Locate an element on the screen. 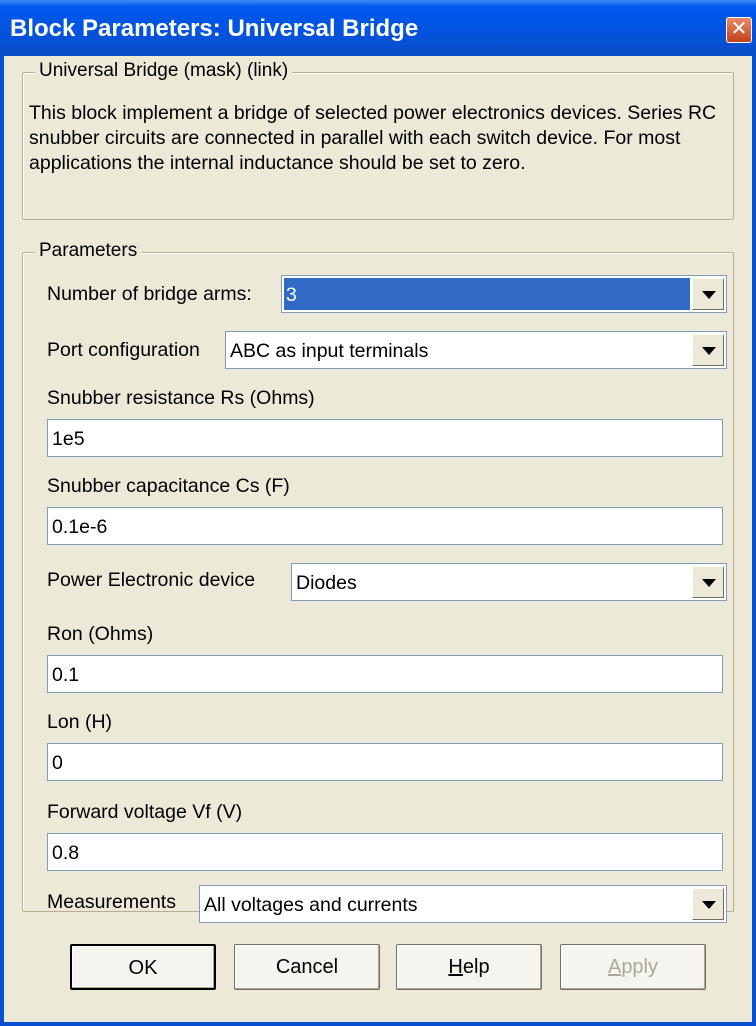 Image resolution: width=756 pixels, height=1026 pixels. device-select: Diodes is located at coordinates (509, 582).